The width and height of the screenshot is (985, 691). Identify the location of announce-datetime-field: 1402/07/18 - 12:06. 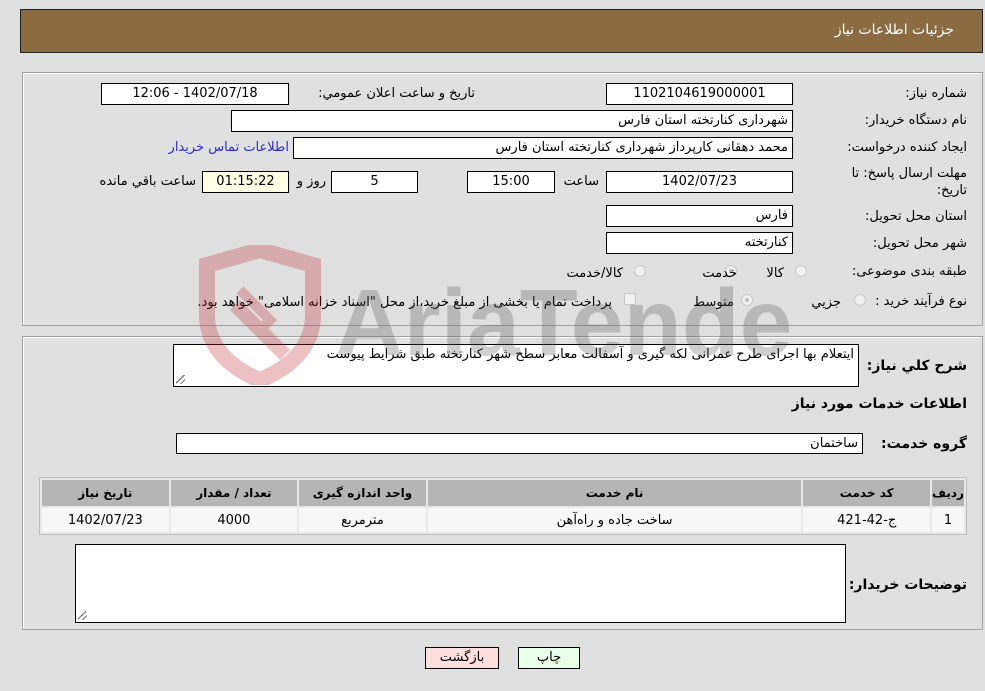
(195, 94).